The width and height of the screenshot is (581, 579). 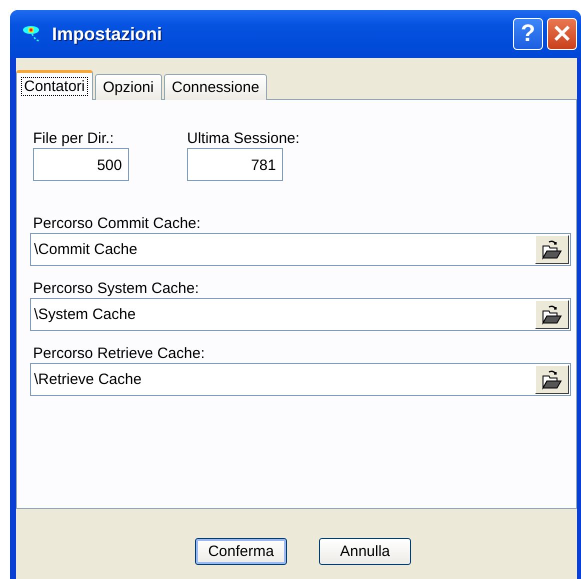 I want to click on path-field: \System Cache, so click(x=300, y=314).